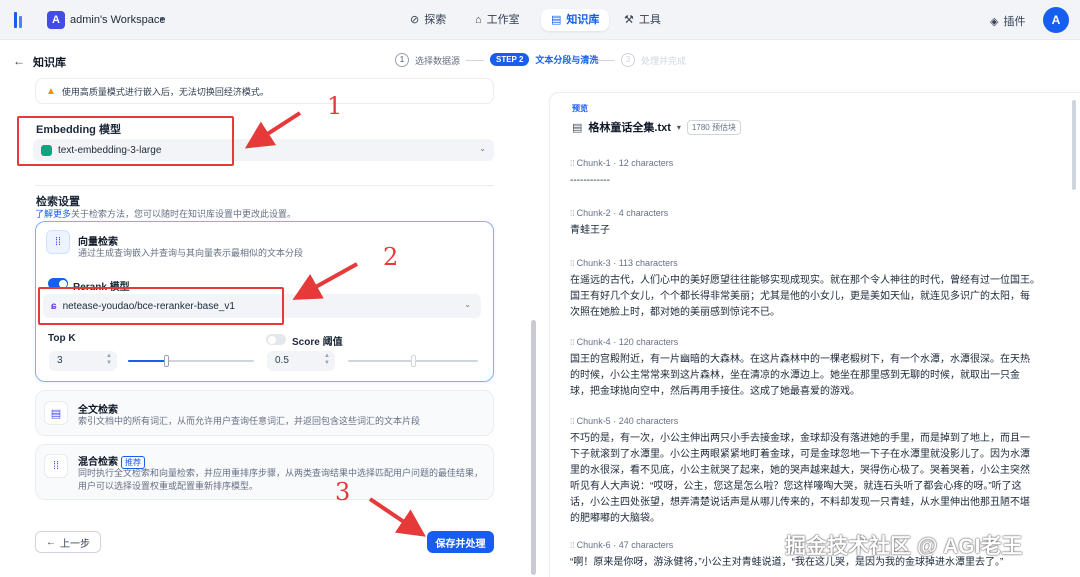 This screenshot has height=577, width=1080. What do you see at coordinates (580, 108) in the screenshot?
I see `preview-tag: 预览` at bounding box center [580, 108].